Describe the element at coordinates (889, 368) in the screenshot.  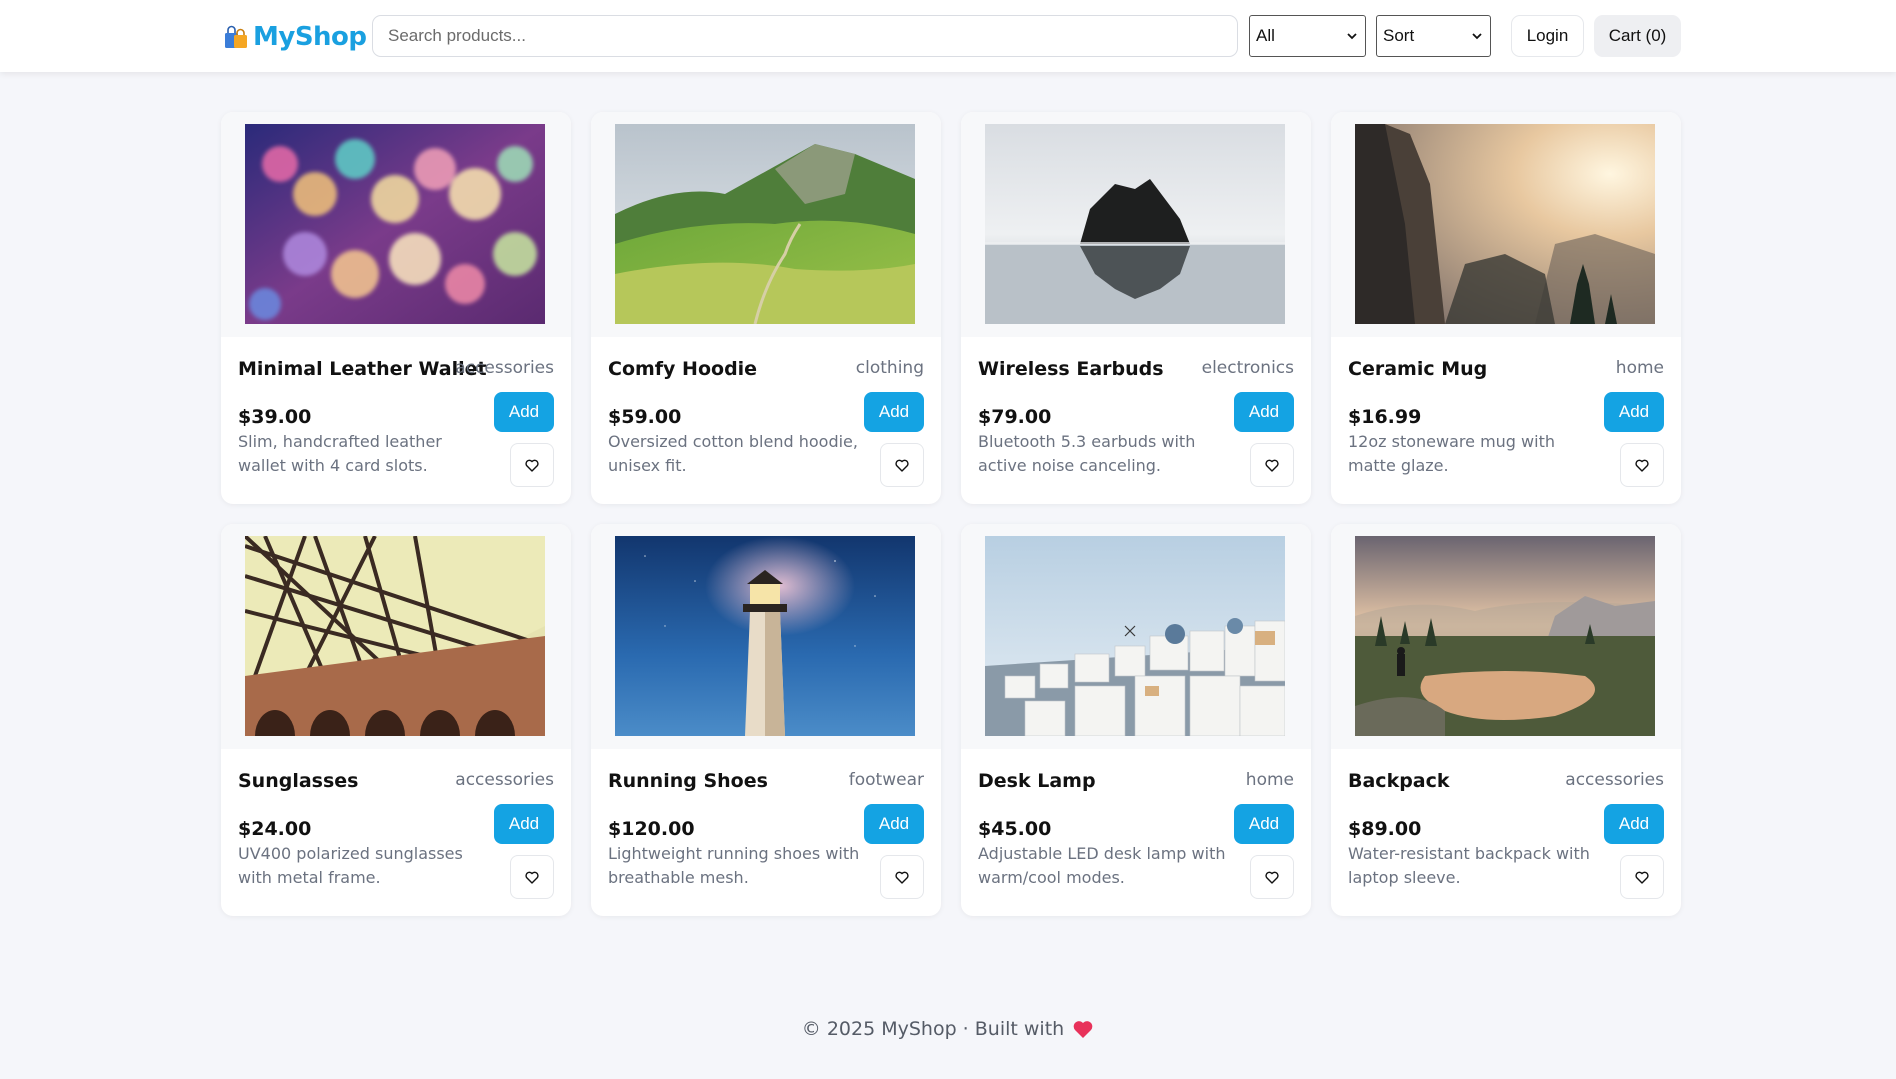
I see `product-category: clothing` at that location.